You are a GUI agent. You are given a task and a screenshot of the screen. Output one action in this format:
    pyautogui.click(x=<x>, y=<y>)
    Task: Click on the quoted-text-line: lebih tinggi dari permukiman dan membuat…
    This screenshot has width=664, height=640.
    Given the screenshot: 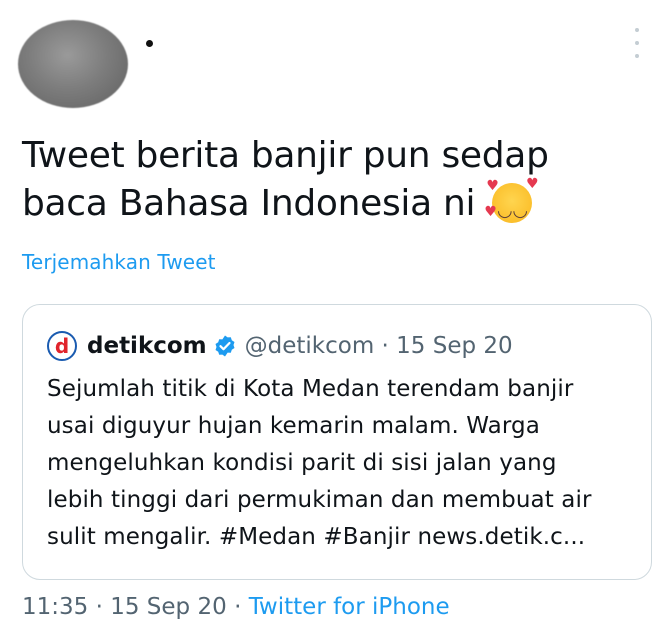 What is the action you would take?
    pyautogui.click(x=319, y=500)
    